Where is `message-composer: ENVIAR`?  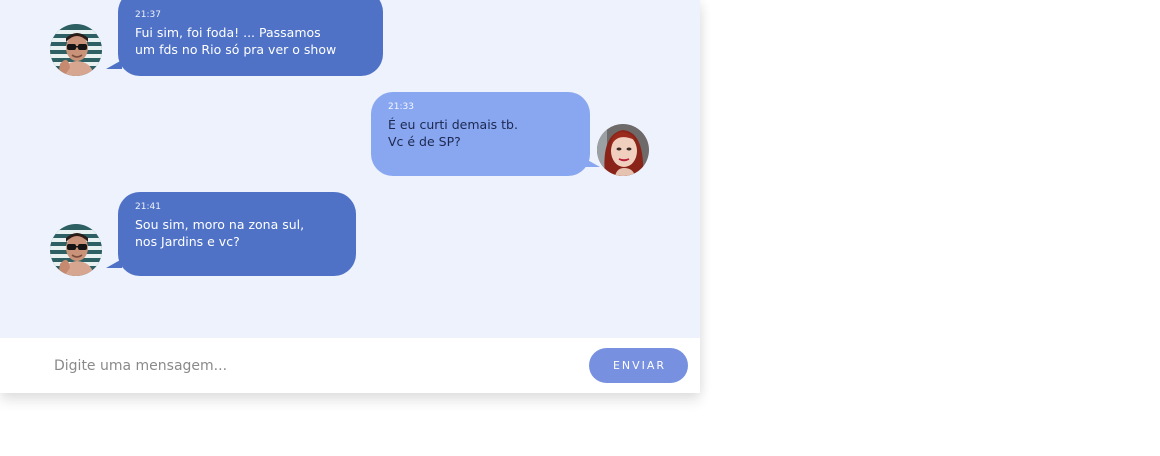 message-composer: ENVIAR is located at coordinates (350, 365).